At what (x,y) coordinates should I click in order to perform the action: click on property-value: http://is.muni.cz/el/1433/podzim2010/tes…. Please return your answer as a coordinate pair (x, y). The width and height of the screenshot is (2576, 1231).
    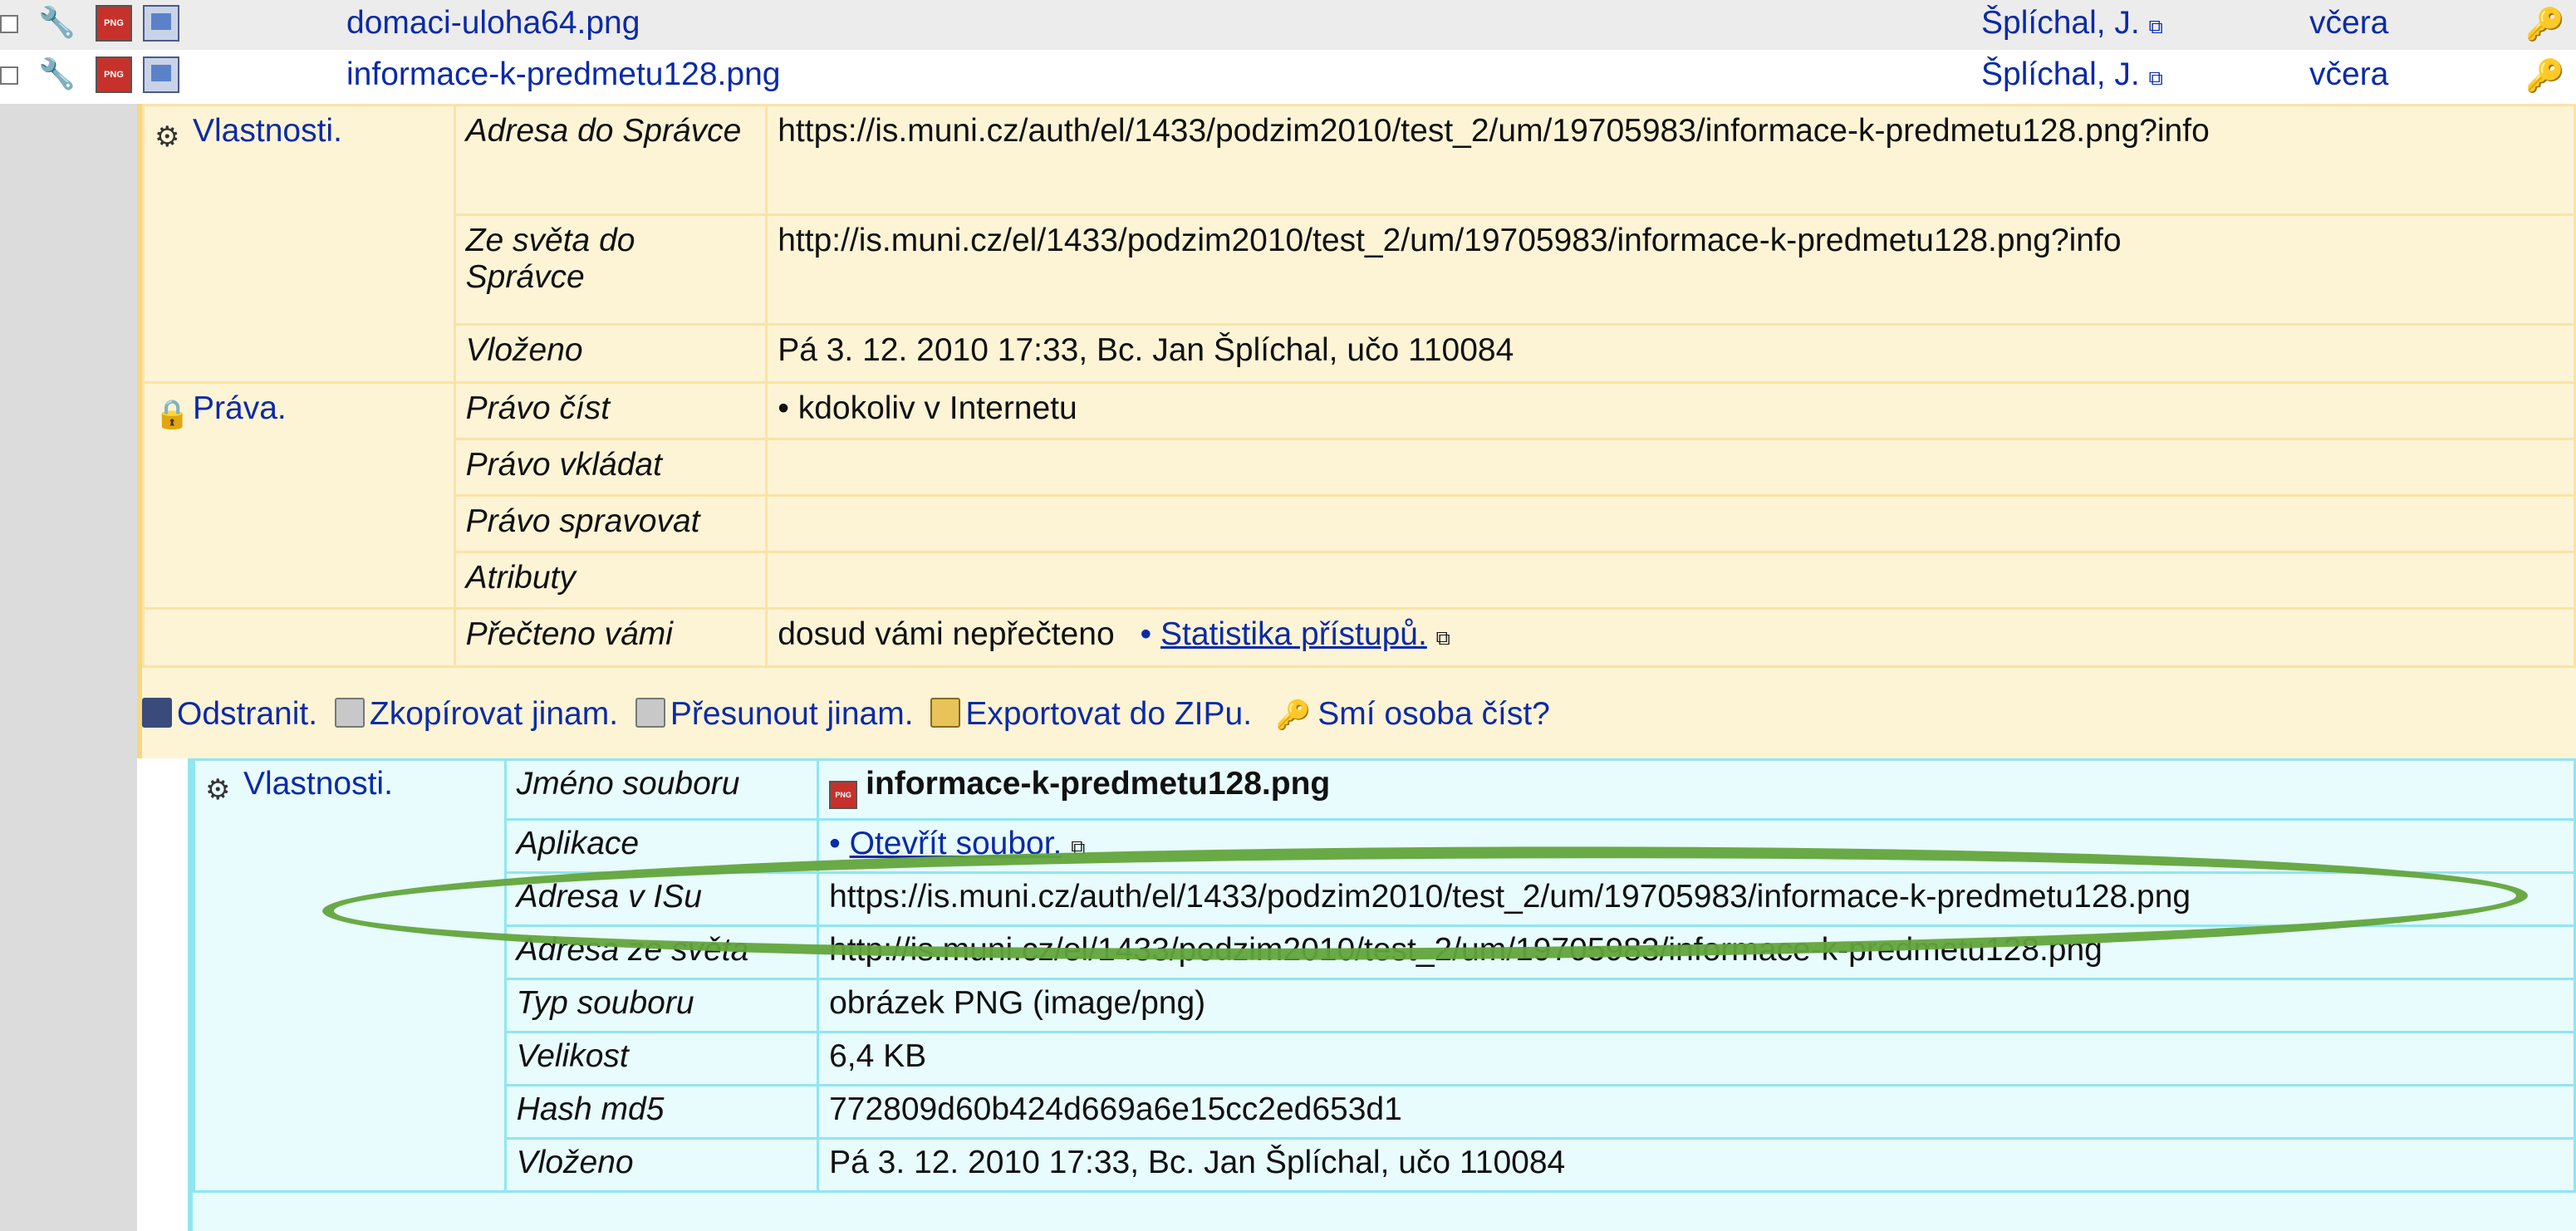
    Looking at the image, I should click on (1670, 270).